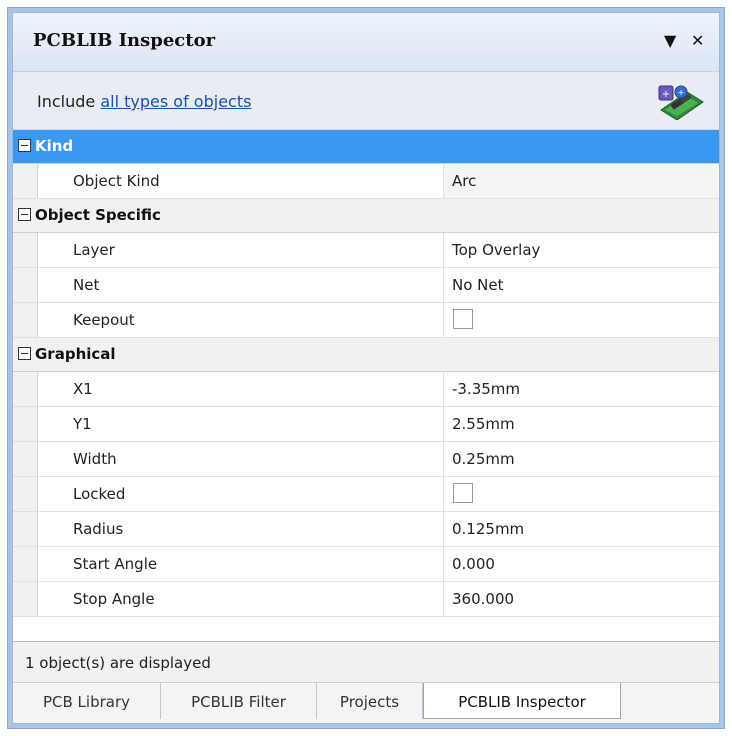 The image size is (732, 736). Describe the element at coordinates (670, 40) in the screenshot. I see `panel-menu-icon: ▼` at that location.